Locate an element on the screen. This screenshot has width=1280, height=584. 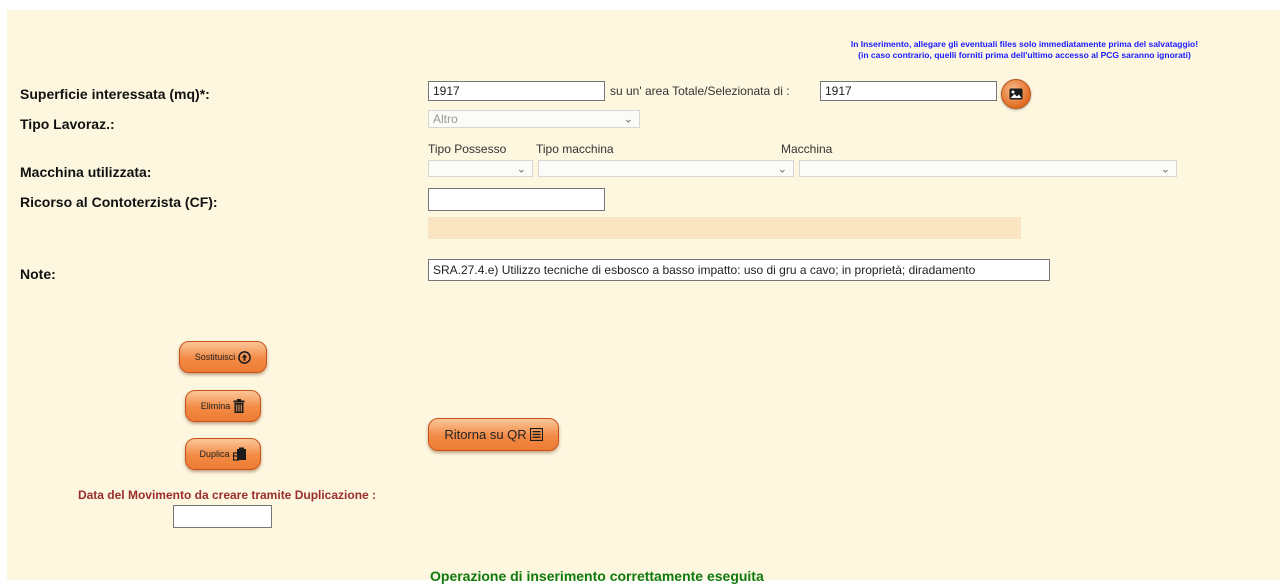
tipo-possesso-select: ⌄ is located at coordinates (480, 168).